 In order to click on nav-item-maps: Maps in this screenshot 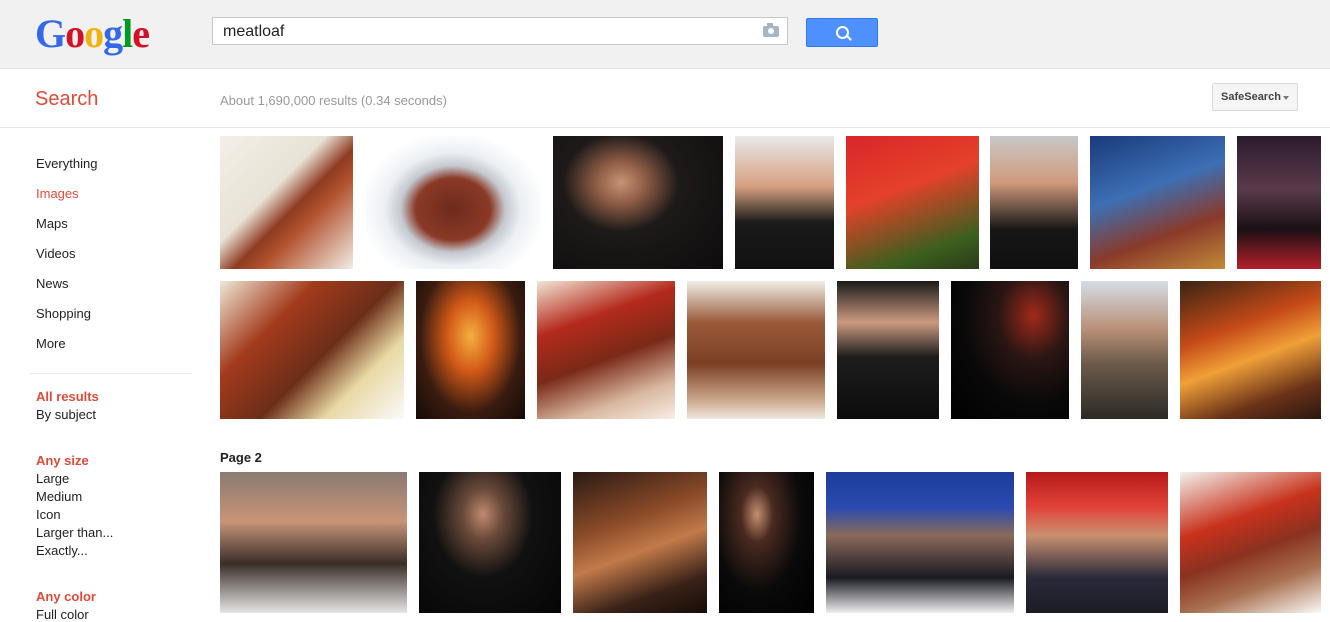, I will do `click(116, 230)`.